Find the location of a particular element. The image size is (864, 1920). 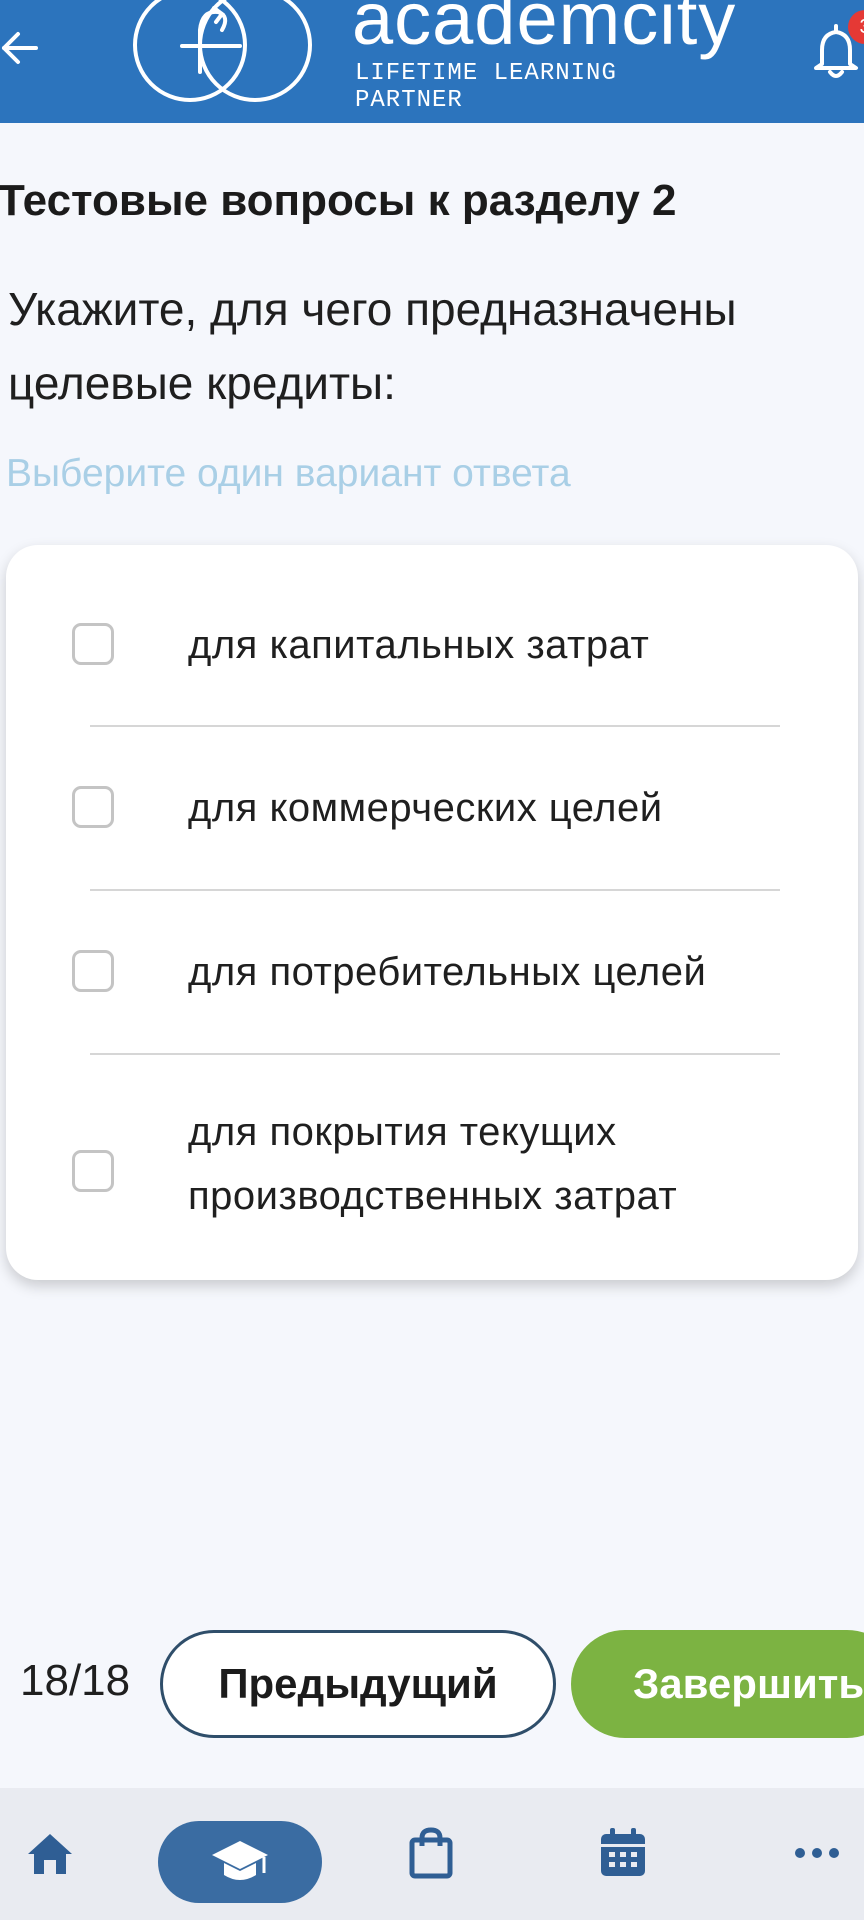

previous-button: Предыдущий is located at coordinates (358, 1684).